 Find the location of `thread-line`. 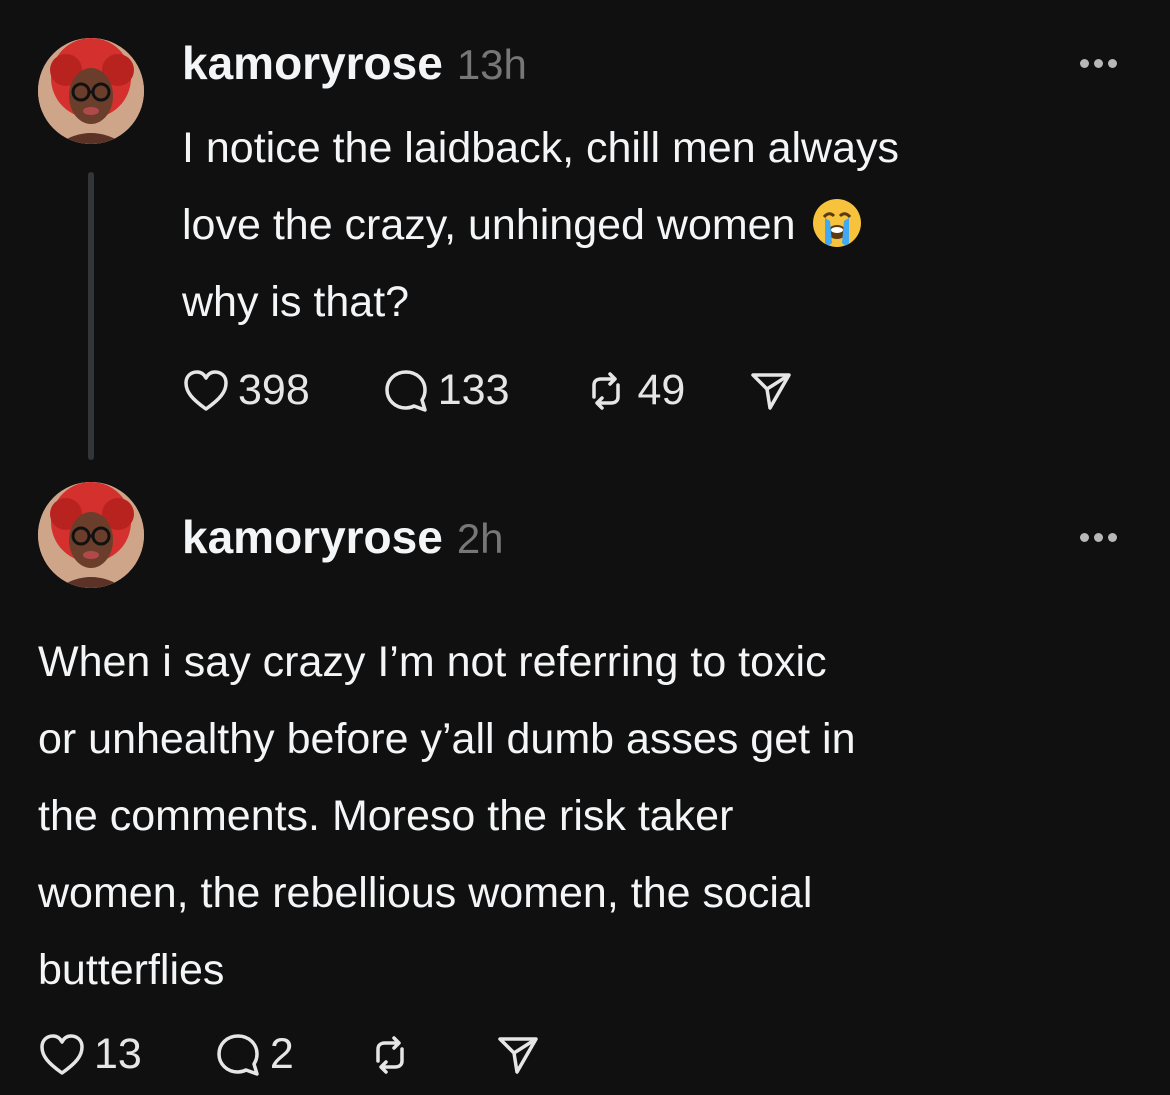

thread-line is located at coordinates (91, 316).